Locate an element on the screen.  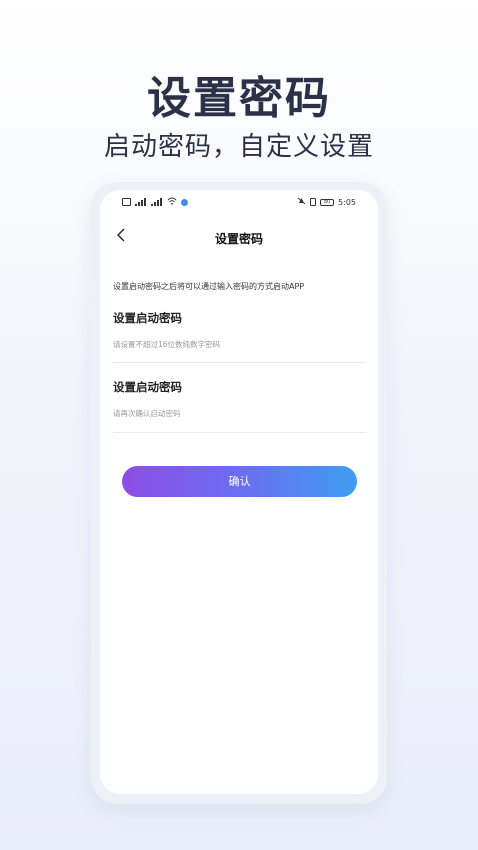
sim-card-icon is located at coordinates (126, 202).